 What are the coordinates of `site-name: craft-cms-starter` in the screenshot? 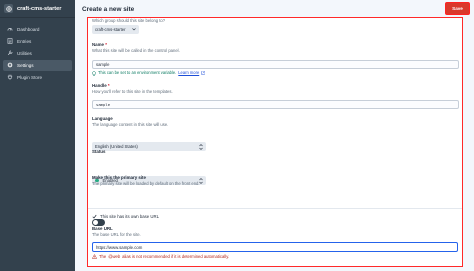 It's located at (39, 8).